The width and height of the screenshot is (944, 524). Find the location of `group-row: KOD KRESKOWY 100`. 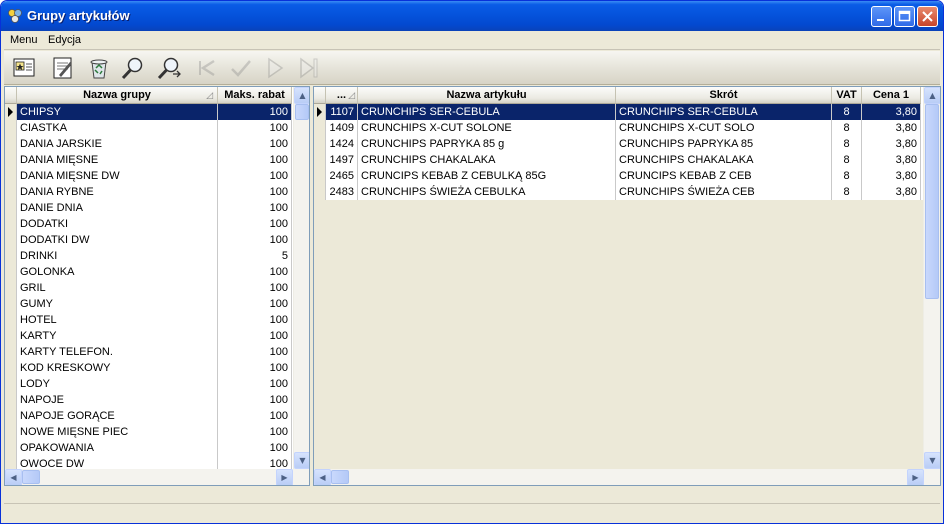

group-row: KOD KRESKOWY 100 is located at coordinates (149, 368).